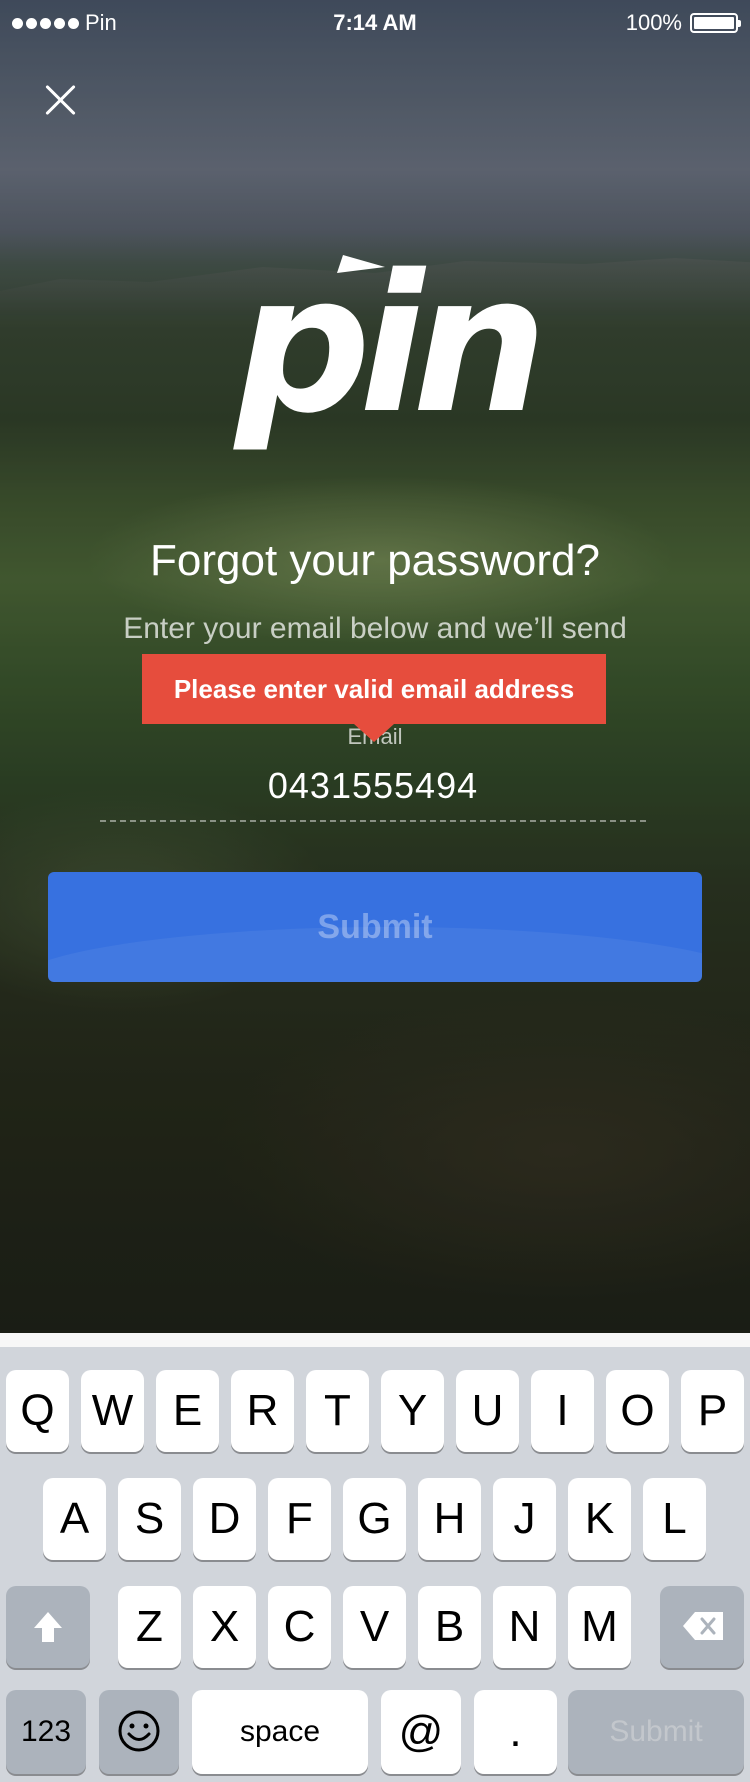 The width and height of the screenshot is (750, 1782). I want to click on key-u: U, so click(487, 1411).